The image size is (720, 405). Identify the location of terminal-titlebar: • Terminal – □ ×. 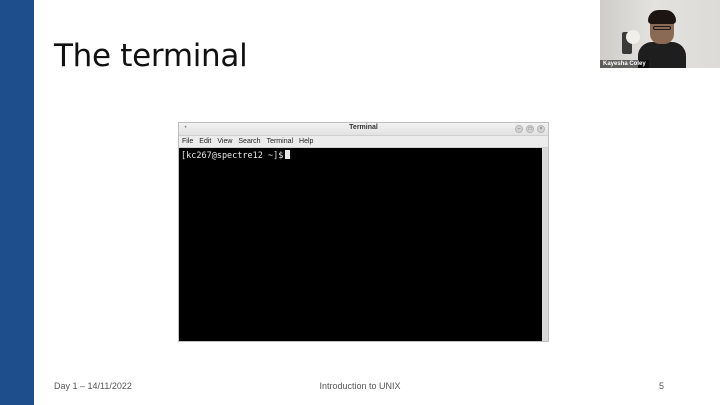
(363, 129).